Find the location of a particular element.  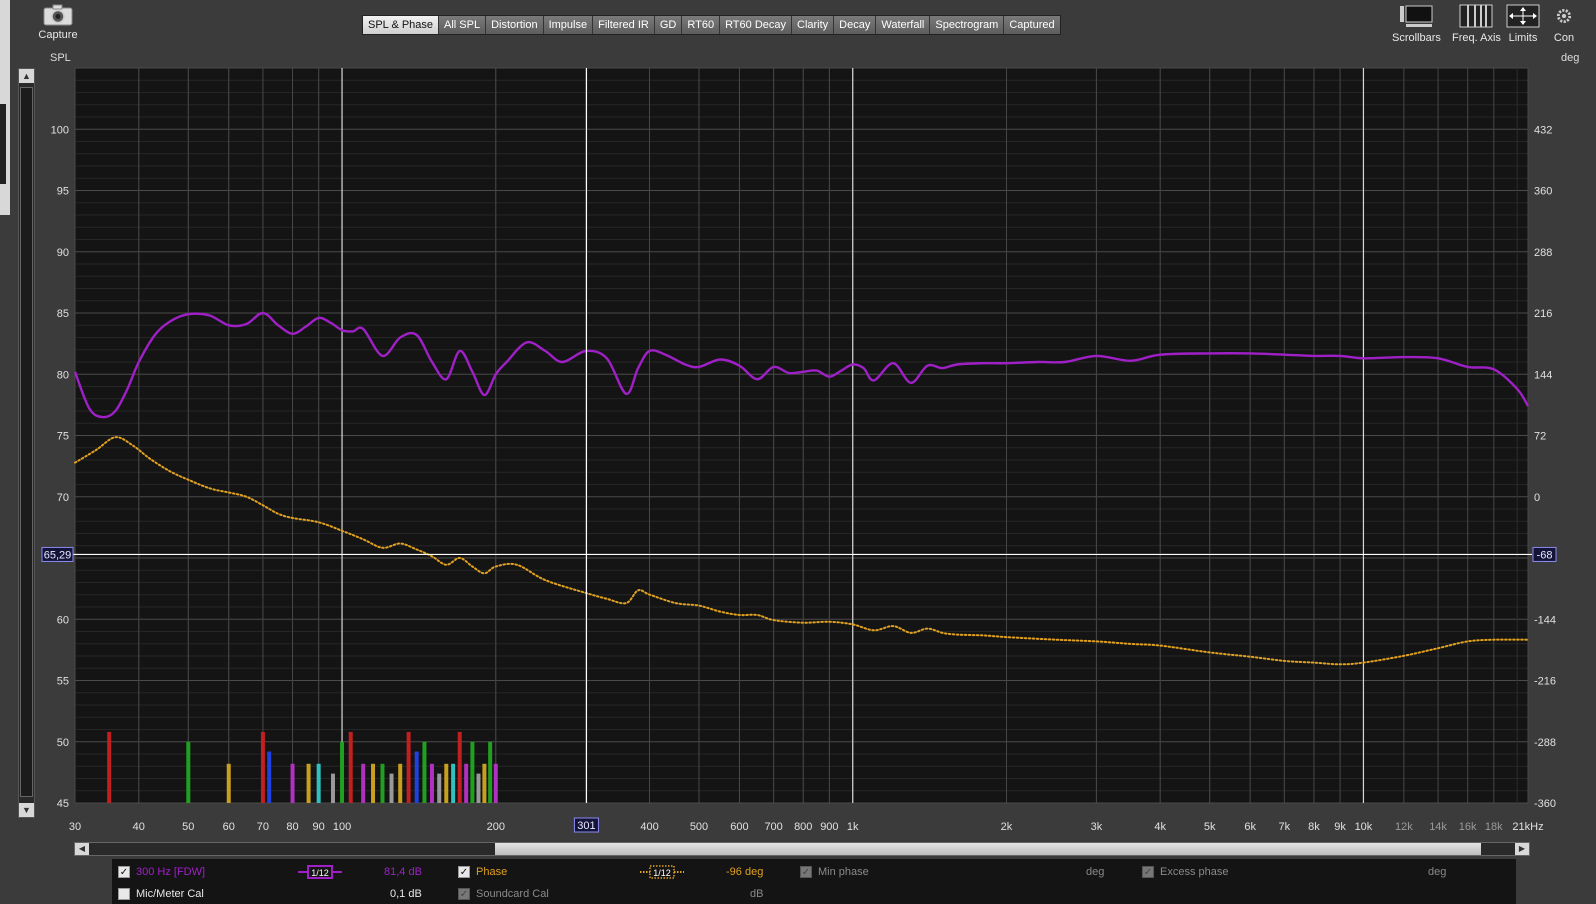

y-tick-label: 80 is located at coordinates (63, 375).